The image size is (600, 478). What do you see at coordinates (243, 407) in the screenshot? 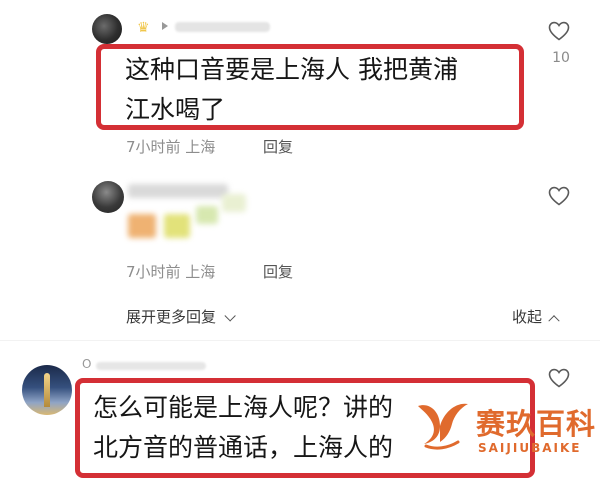
I see `comment-line-1: 怎么可能是上海人呢？讲的` at bounding box center [243, 407].